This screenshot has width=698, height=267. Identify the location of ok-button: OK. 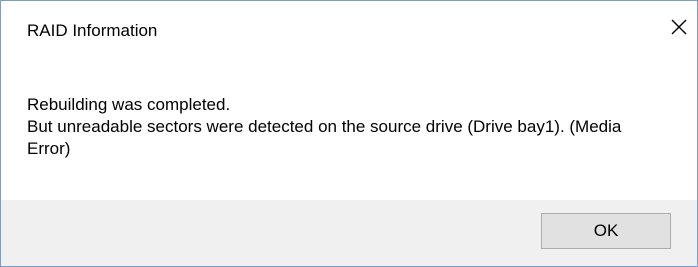
(606, 231).